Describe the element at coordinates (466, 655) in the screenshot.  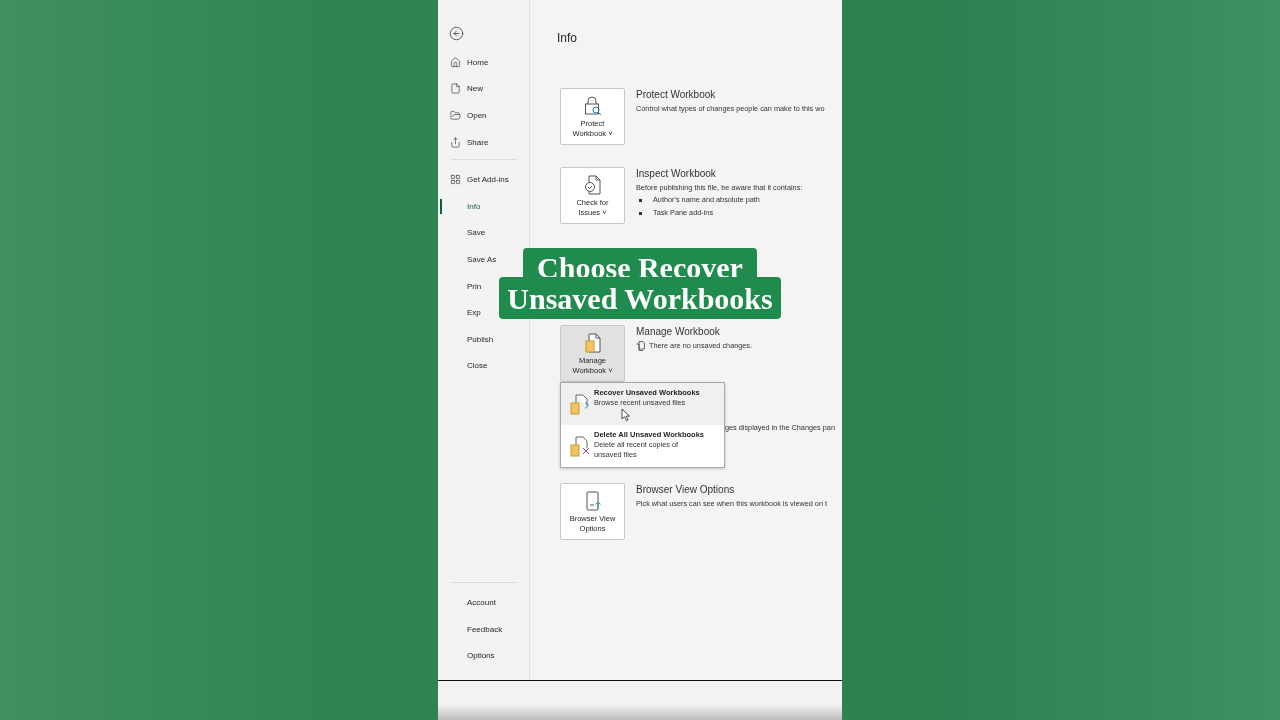
I see `sidebar-item: Options` at that location.